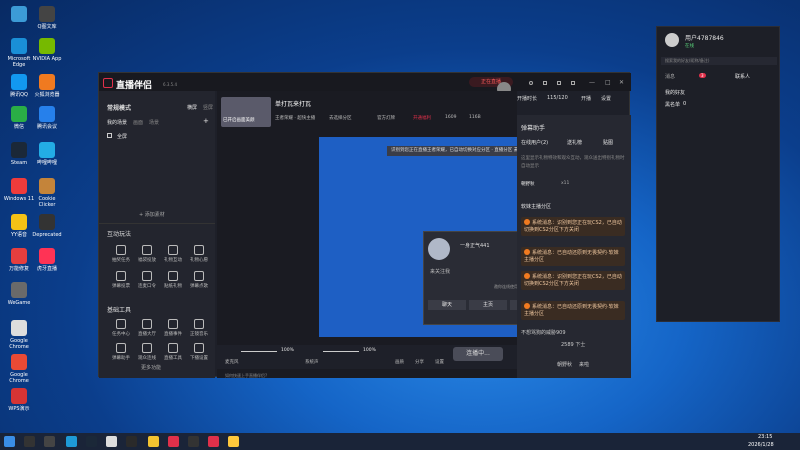 This screenshot has width=800, height=450. Describe the element at coordinates (9, 441) in the screenshot. I see `start-icon` at that location.